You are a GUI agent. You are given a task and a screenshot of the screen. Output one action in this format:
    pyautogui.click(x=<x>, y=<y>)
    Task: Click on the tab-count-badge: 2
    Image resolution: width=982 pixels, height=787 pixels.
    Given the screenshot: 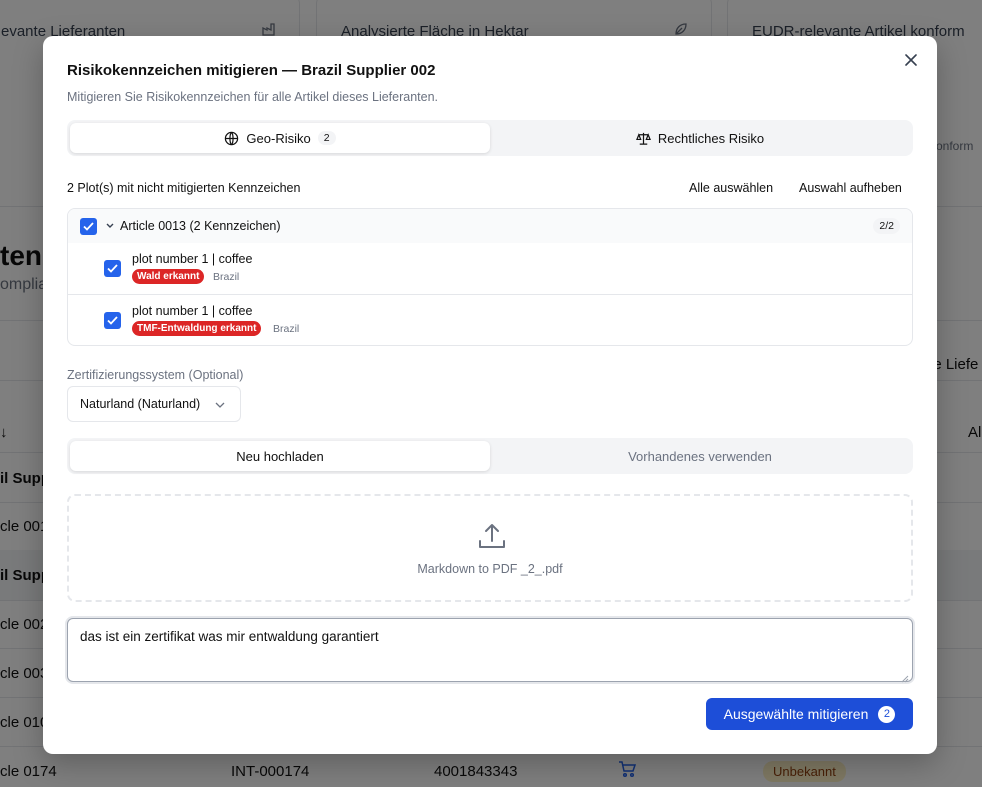 What is the action you would take?
    pyautogui.click(x=326, y=138)
    